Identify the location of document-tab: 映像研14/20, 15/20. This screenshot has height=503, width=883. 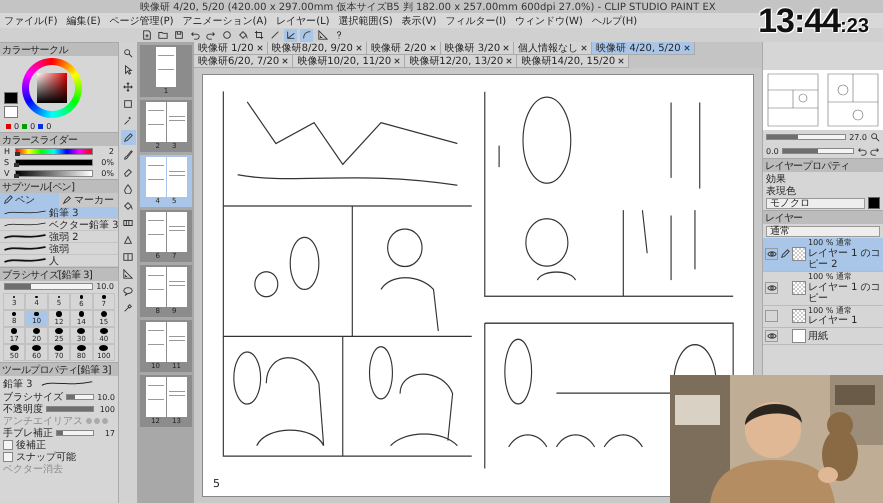
(573, 61).